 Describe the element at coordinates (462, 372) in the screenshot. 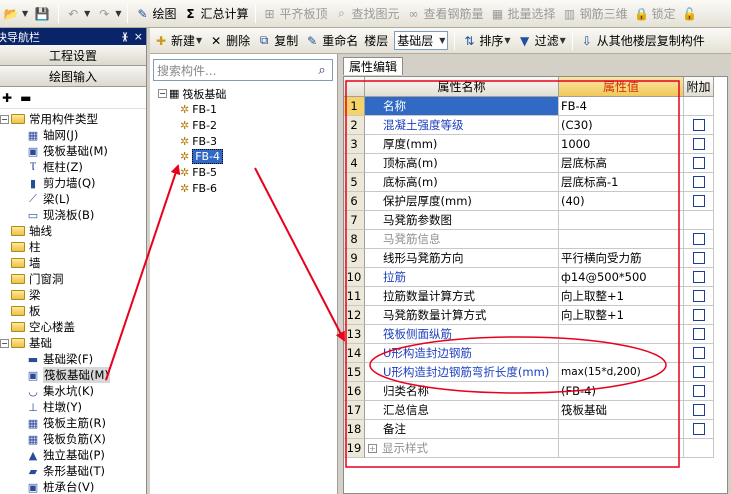

I see `property-name-cell: U形构造封边钢筋弯折长度(mm)` at that location.